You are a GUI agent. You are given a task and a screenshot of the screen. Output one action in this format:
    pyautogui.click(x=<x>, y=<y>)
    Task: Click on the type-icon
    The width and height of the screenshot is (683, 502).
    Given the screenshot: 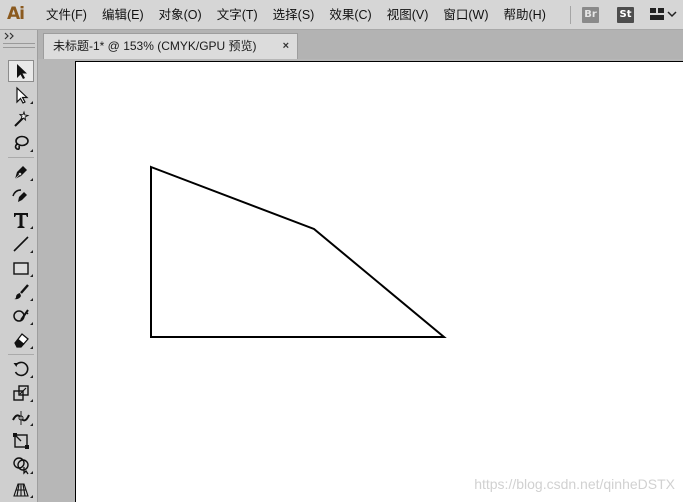 What is the action you would take?
    pyautogui.click(x=21, y=220)
    